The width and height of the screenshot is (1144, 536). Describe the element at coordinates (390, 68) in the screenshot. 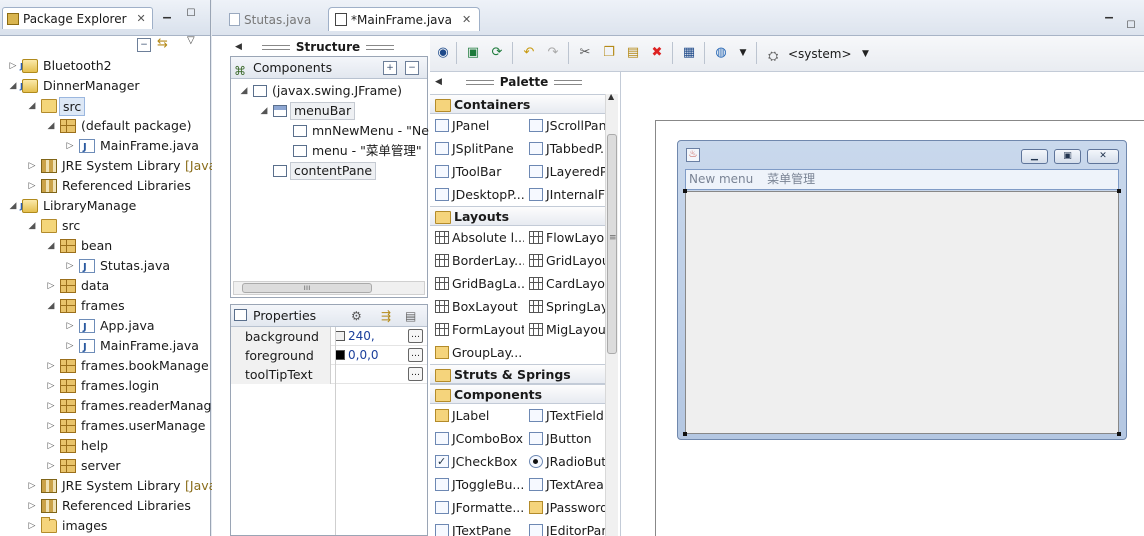

I see `expand-all-icon: +` at that location.